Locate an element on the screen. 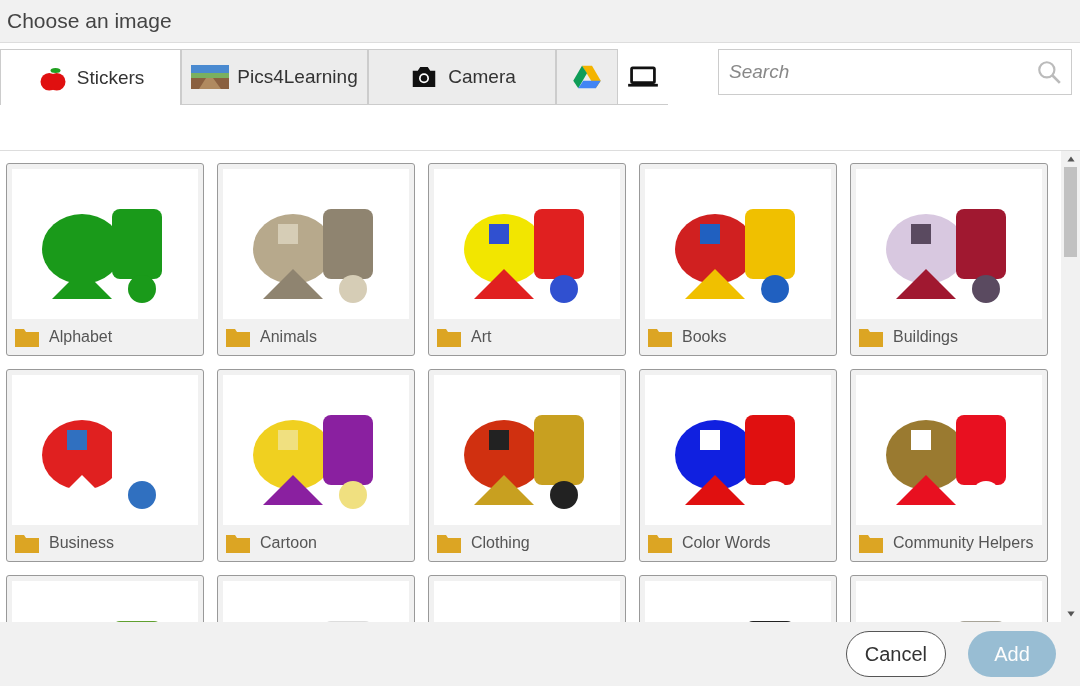  folder-name: Alphabet is located at coordinates (81, 337).